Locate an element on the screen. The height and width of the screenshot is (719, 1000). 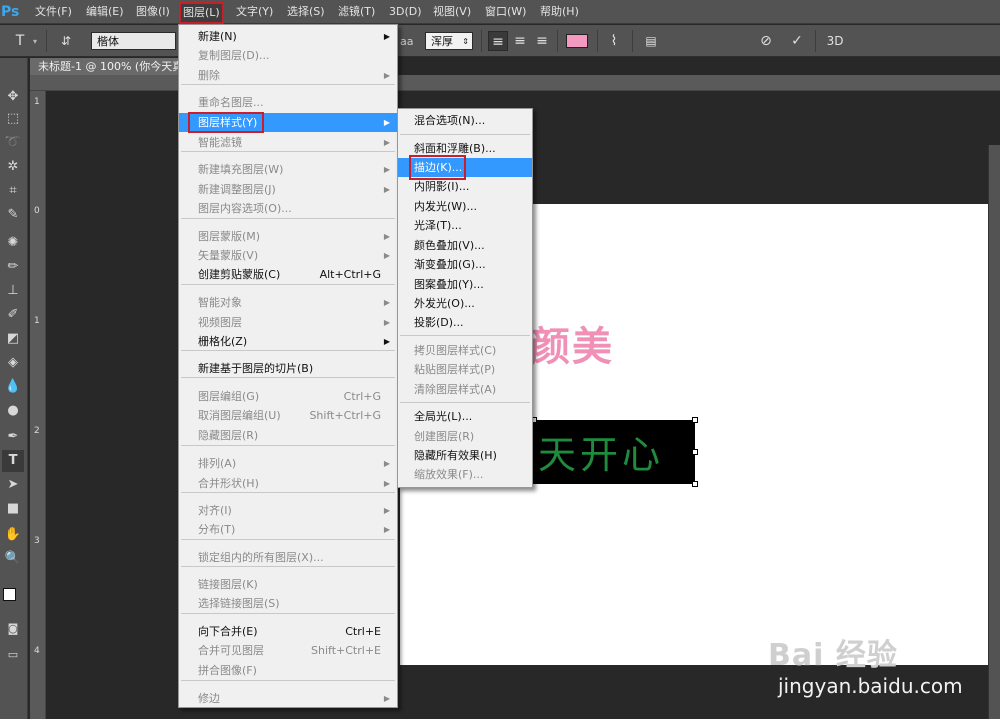
layer-menu-item: 隐藏图层(R) is located at coordinates (288, 435).